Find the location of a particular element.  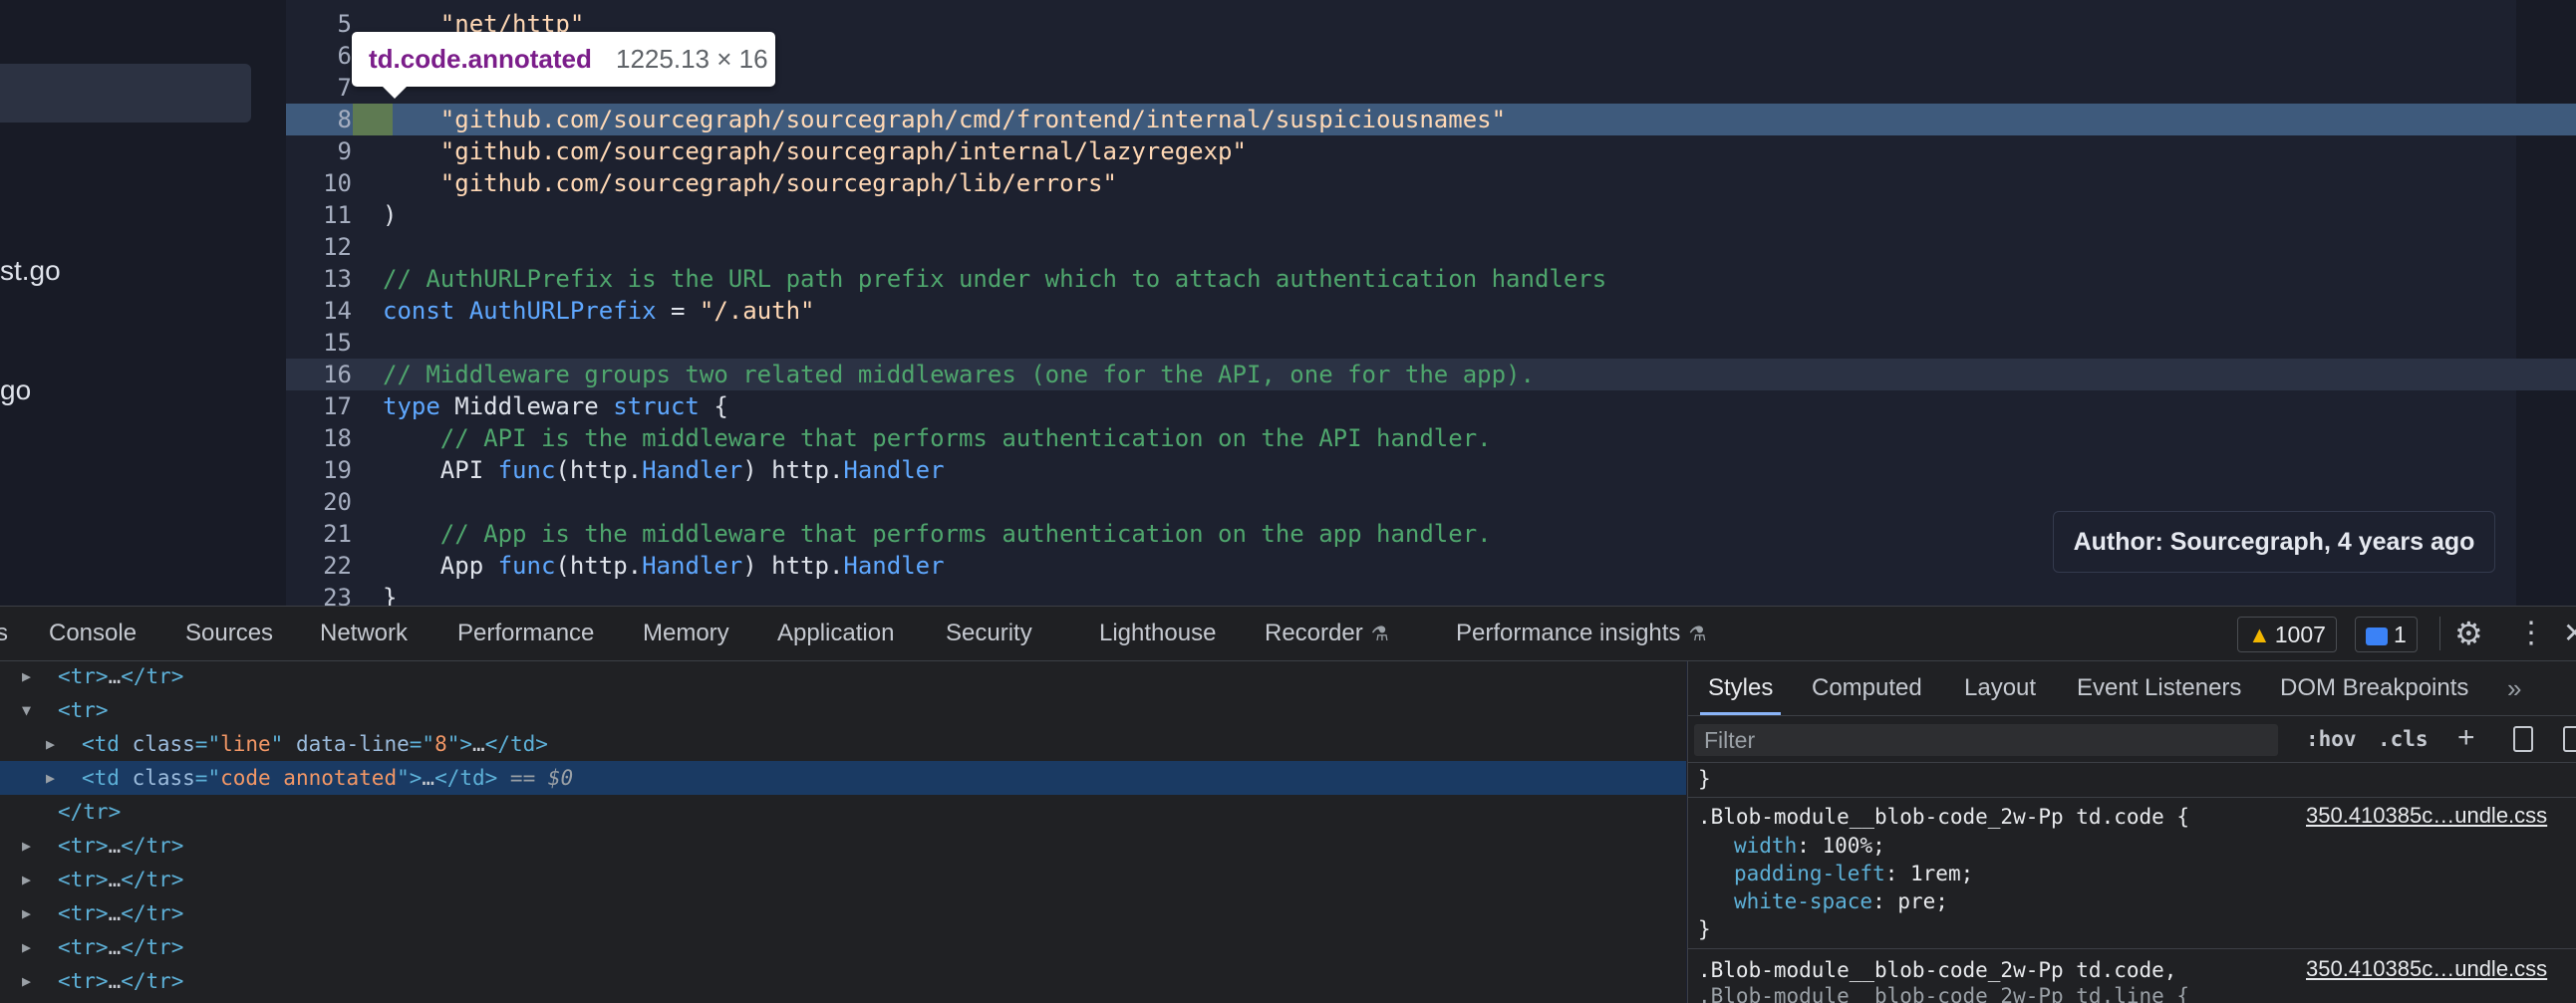

line-number: 22 is located at coordinates (319, 566).